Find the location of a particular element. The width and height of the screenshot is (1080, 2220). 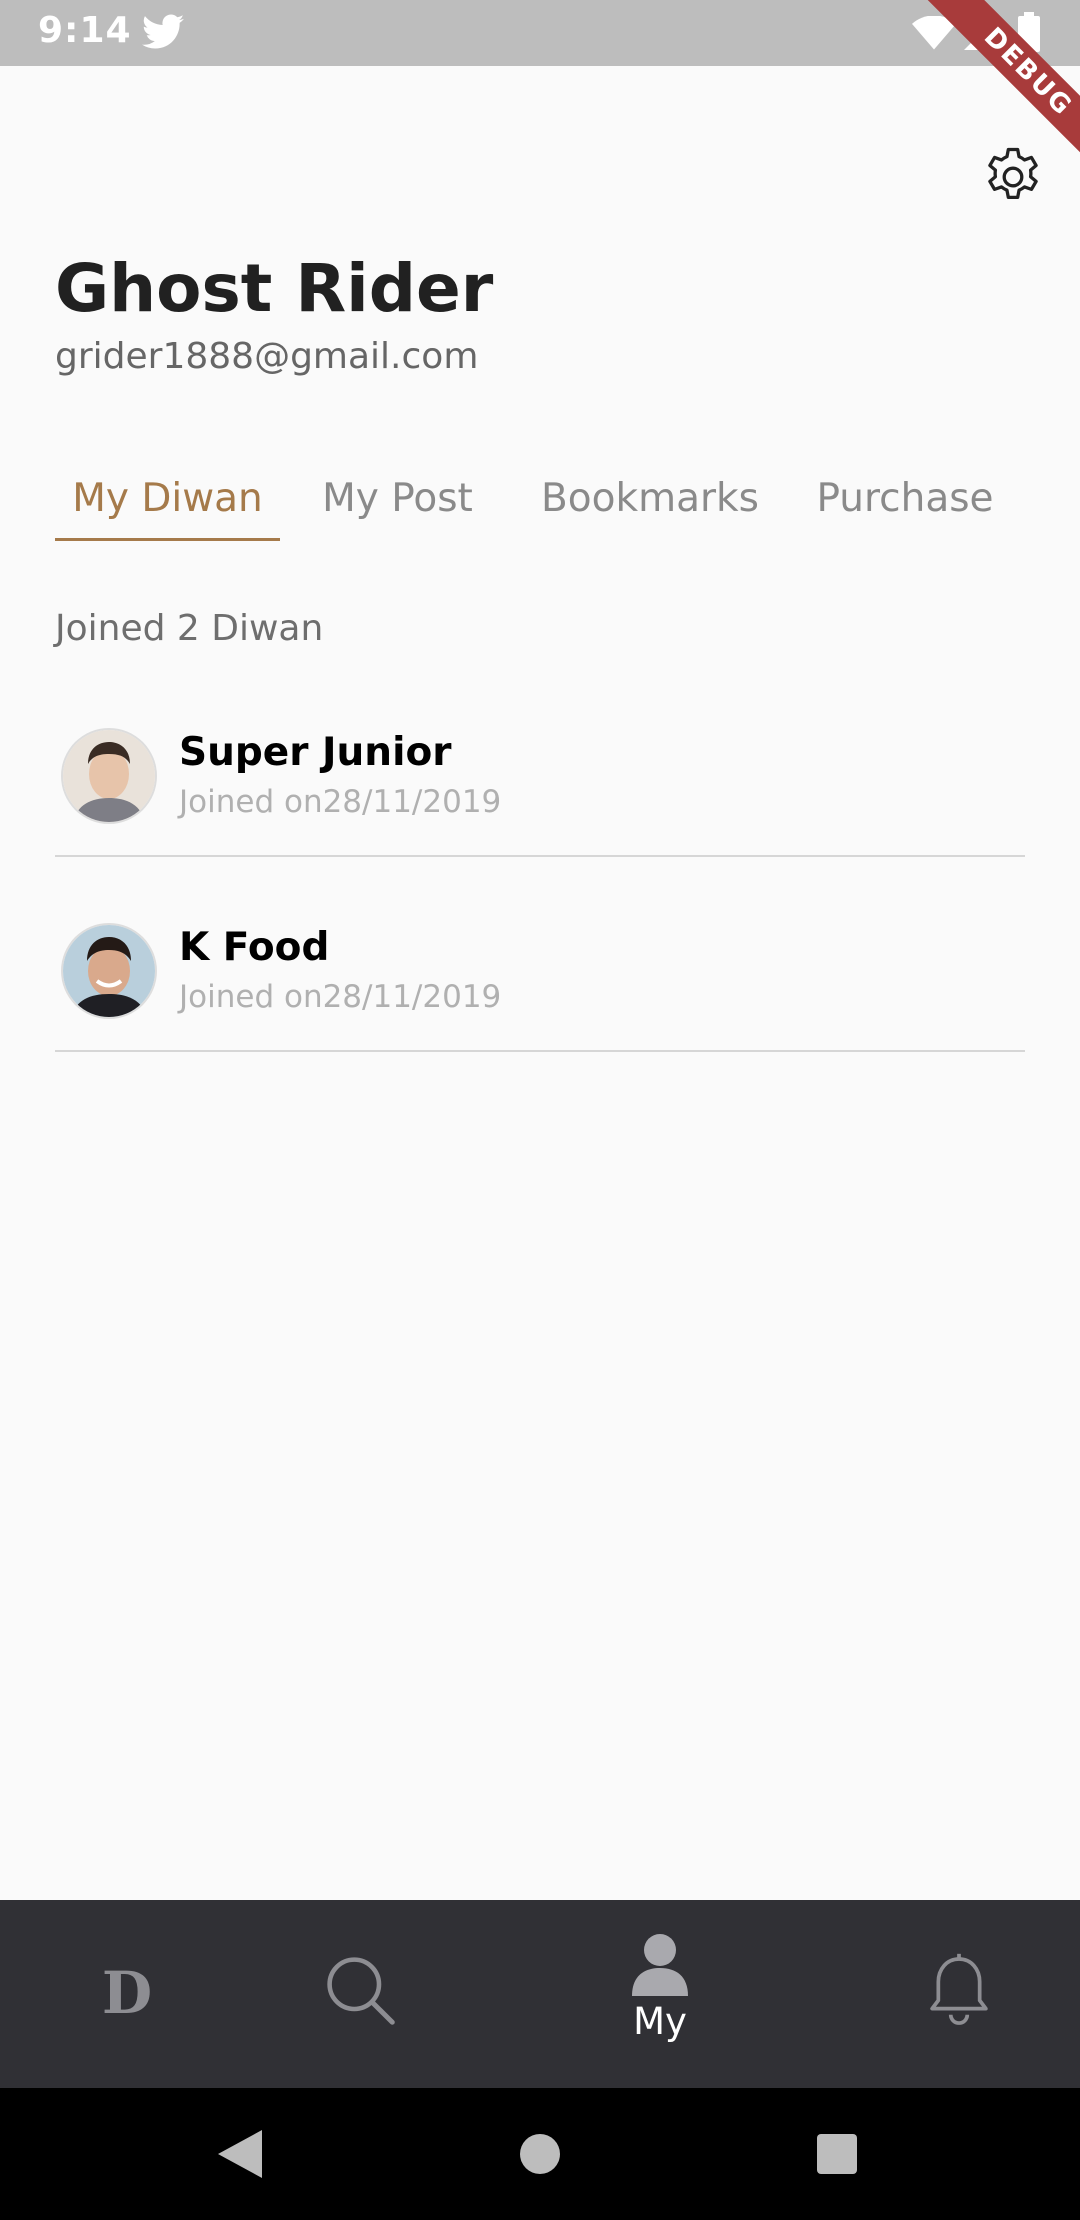

bottom-navigation: D My is located at coordinates (540, 1994).